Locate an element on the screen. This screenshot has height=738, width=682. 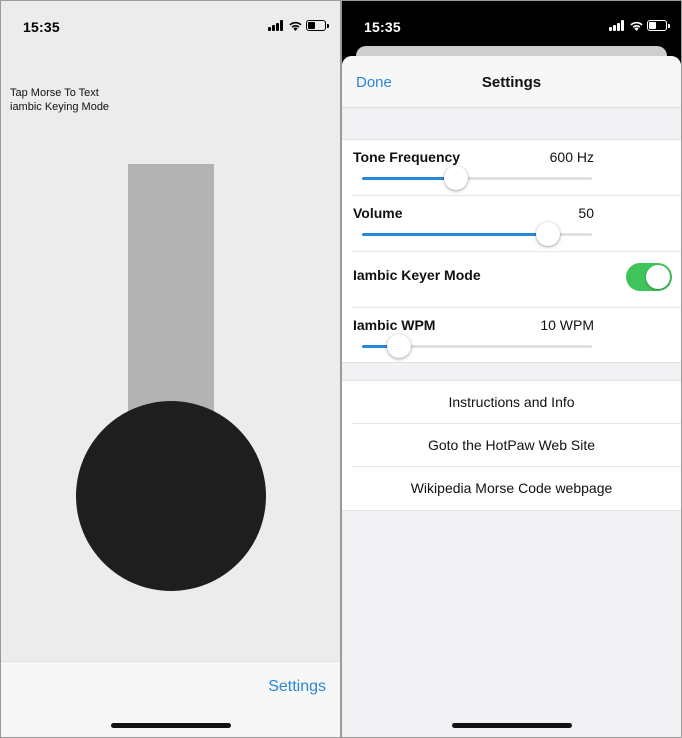
instructions-link: Instructions and Info is located at coordinates (511, 402).